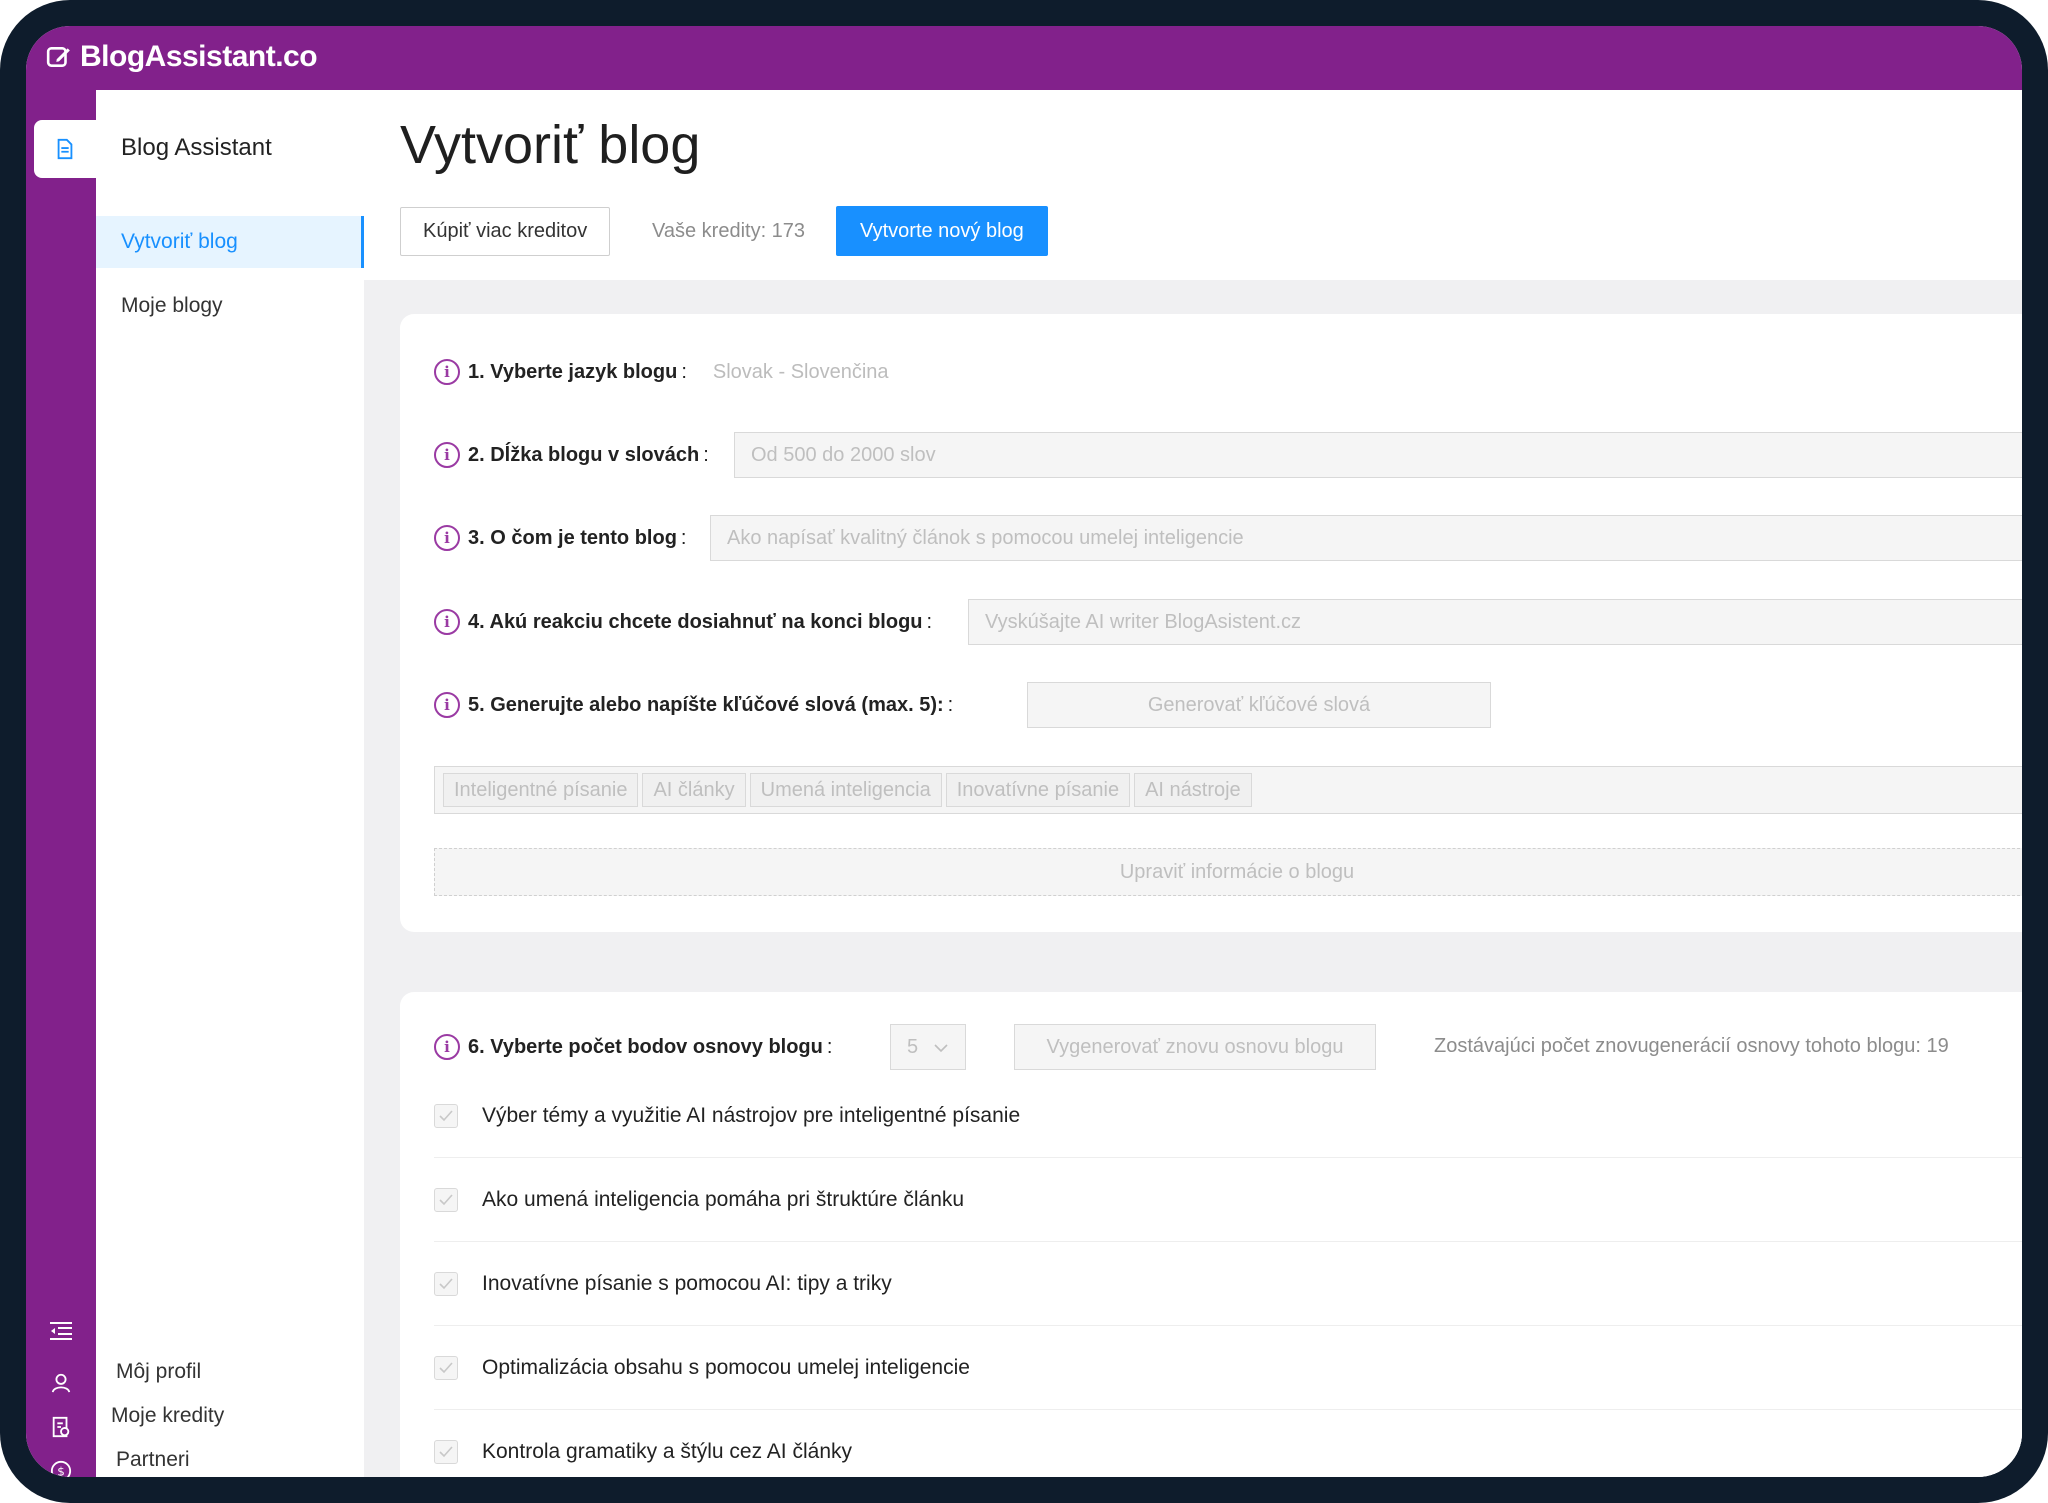 This screenshot has height=1503, width=2048. What do you see at coordinates (1495, 622) in the screenshot?
I see `reaction-input: Vyskúšajte AI writer BlogAsistent.cz` at bounding box center [1495, 622].